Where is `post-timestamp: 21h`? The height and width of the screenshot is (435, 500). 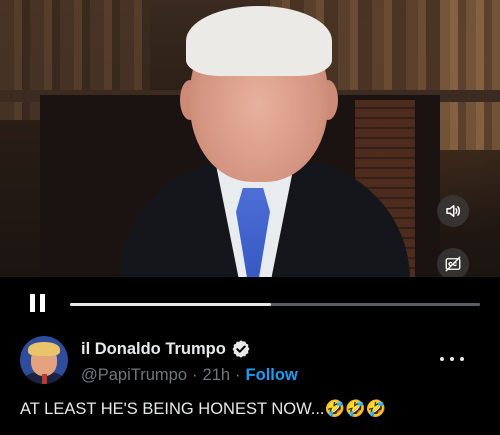
post-timestamp: 21h is located at coordinates (217, 375).